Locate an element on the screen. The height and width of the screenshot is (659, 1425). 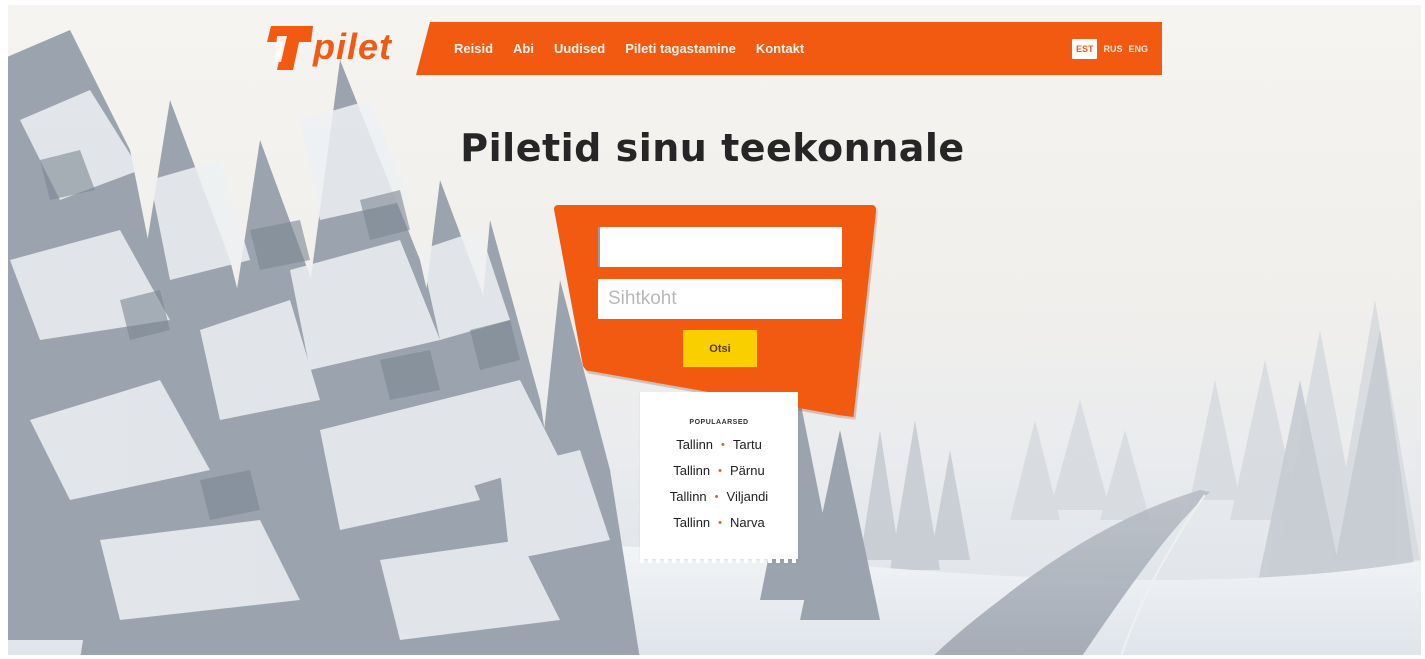
popular-route-item: Tallinn • Narva is located at coordinates (719, 522).